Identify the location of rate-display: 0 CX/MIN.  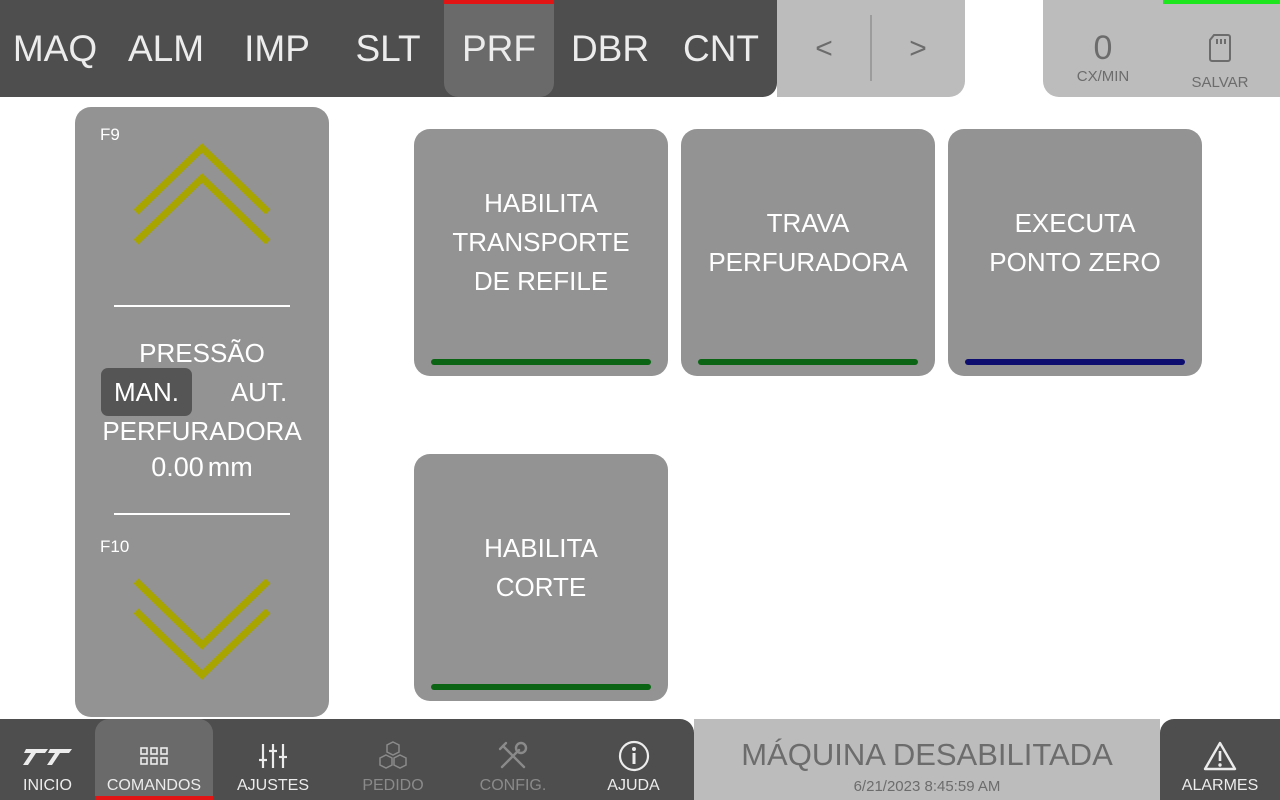
(1103, 48).